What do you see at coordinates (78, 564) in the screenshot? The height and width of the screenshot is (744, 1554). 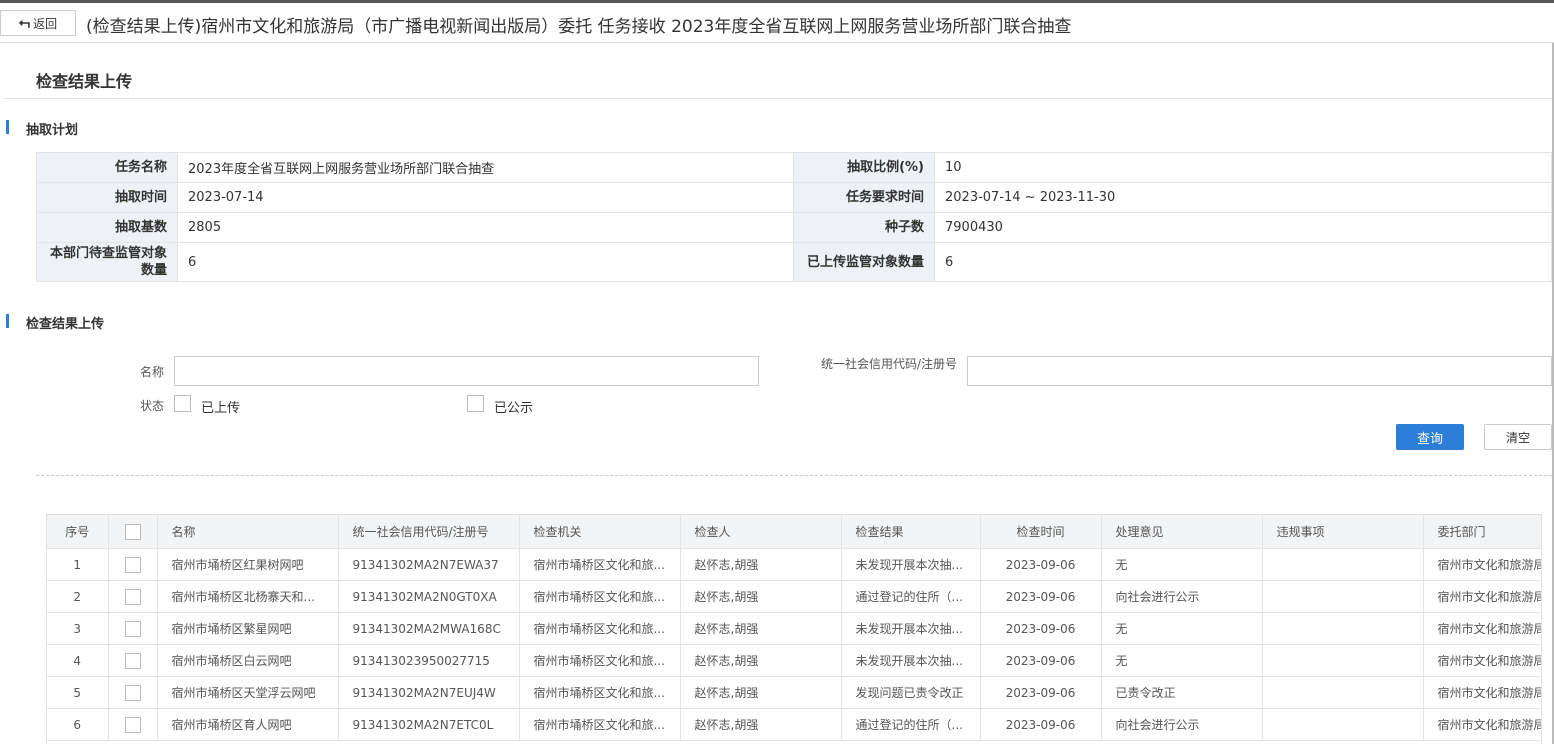 I see `table-cell: 1` at bounding box center [78, 564].